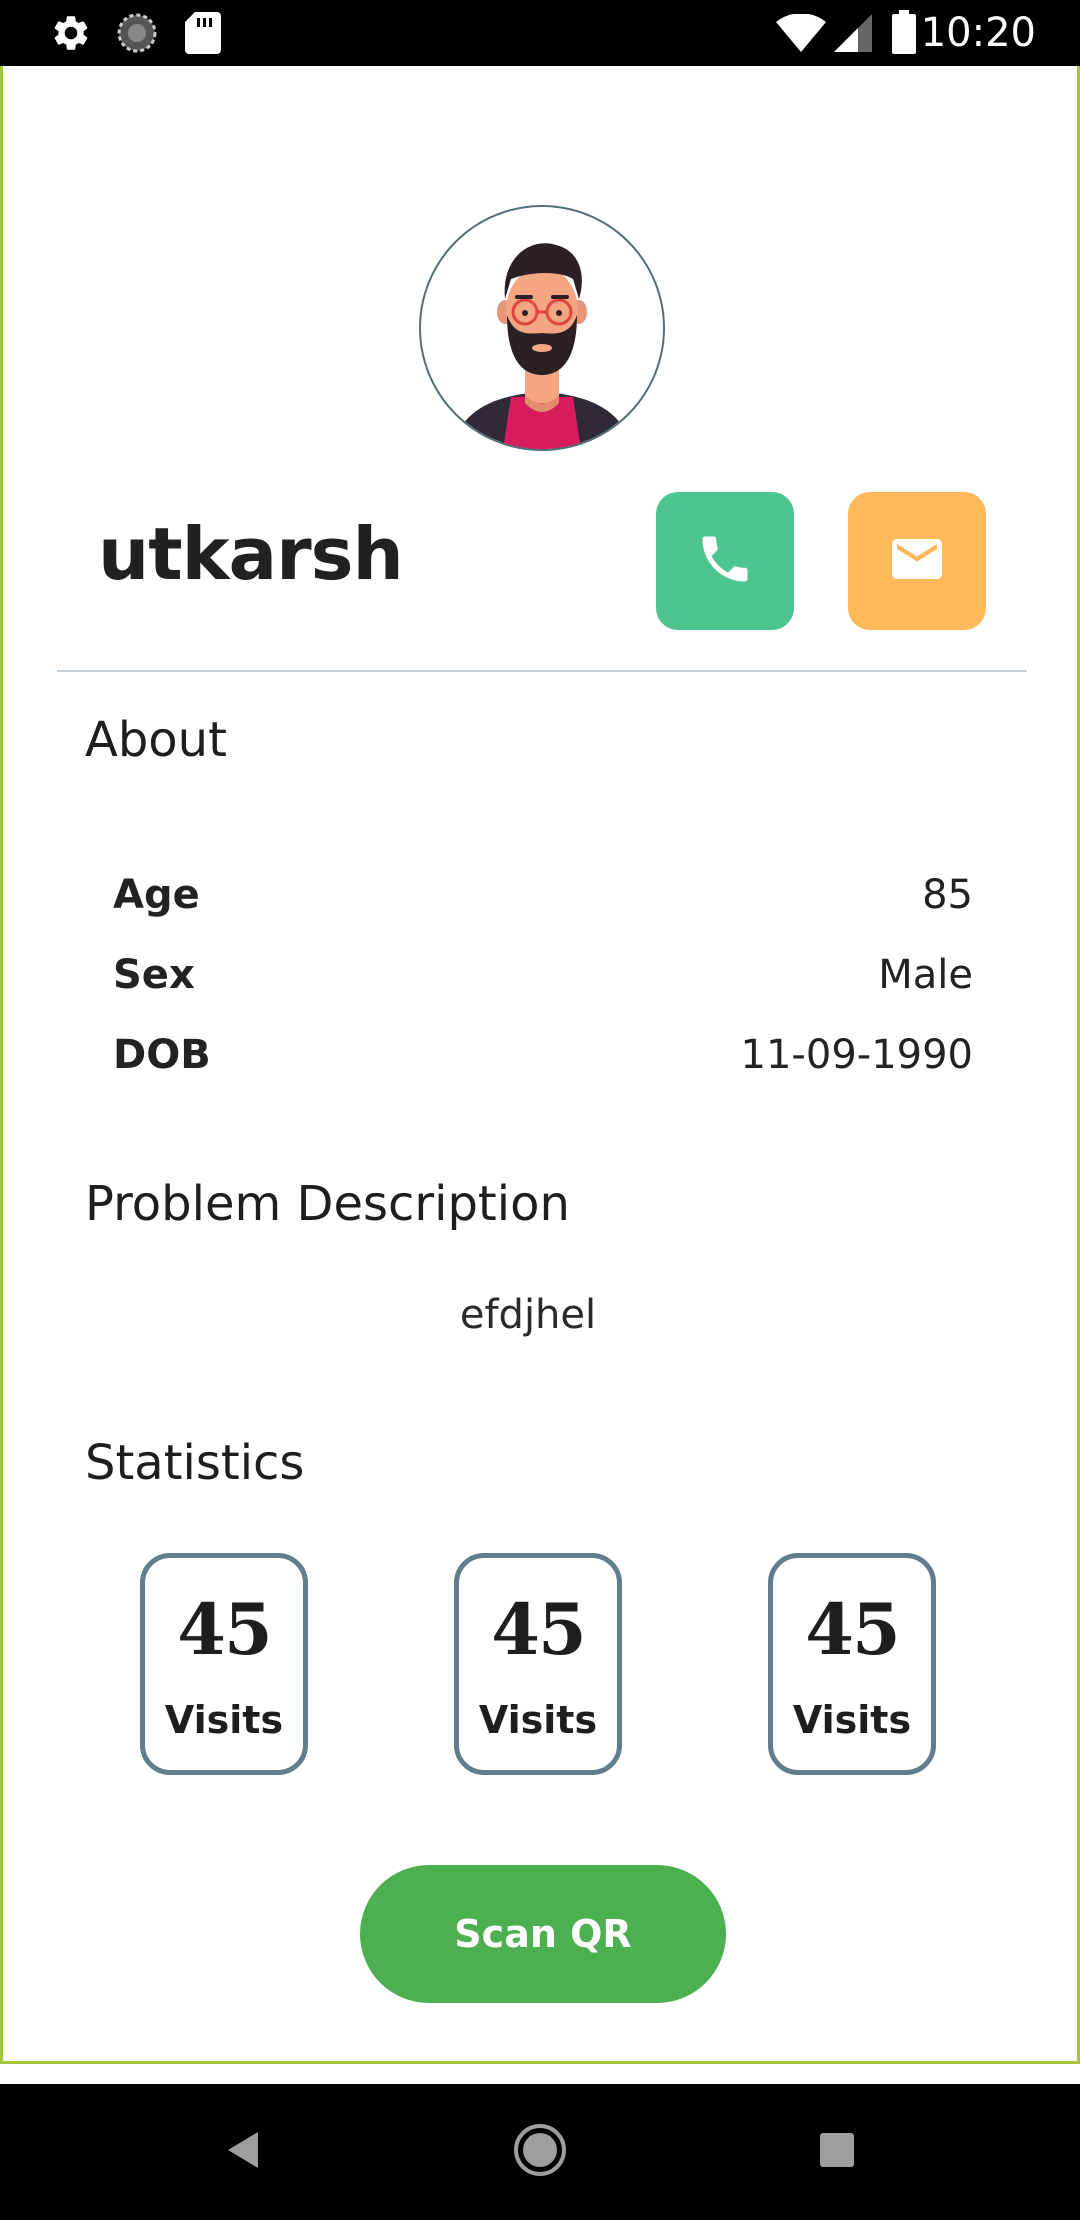 The width and height of the screenshot is (1080, 2220). I want to click on home-button, so click(540, 2152).